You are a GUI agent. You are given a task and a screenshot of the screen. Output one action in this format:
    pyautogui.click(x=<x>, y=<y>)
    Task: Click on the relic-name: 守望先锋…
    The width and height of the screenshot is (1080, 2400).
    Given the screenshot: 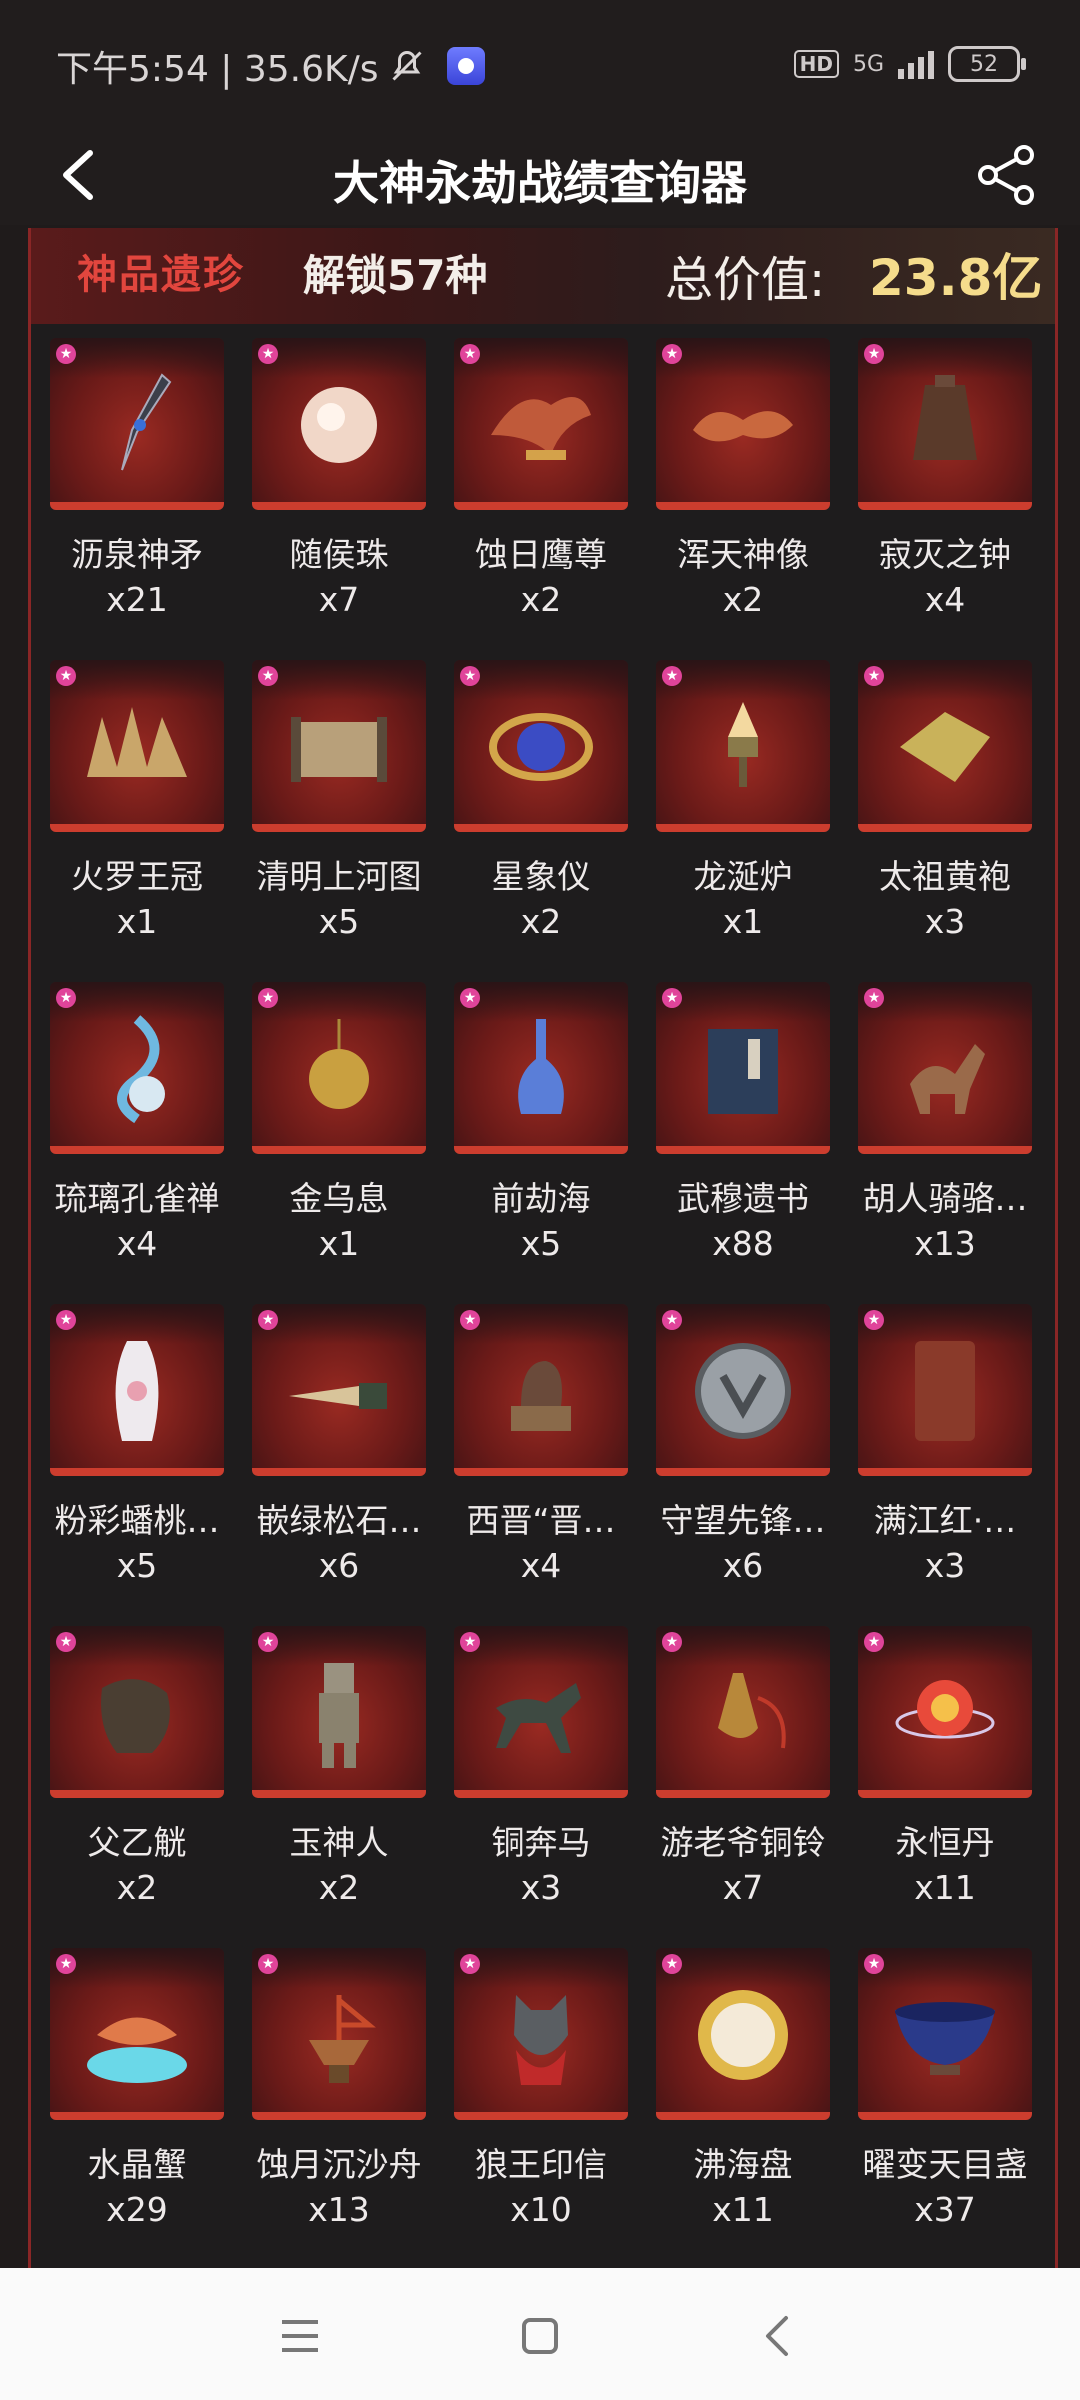 What is the action you would take?
    pyautogui.click(x=743, y=1520)
    